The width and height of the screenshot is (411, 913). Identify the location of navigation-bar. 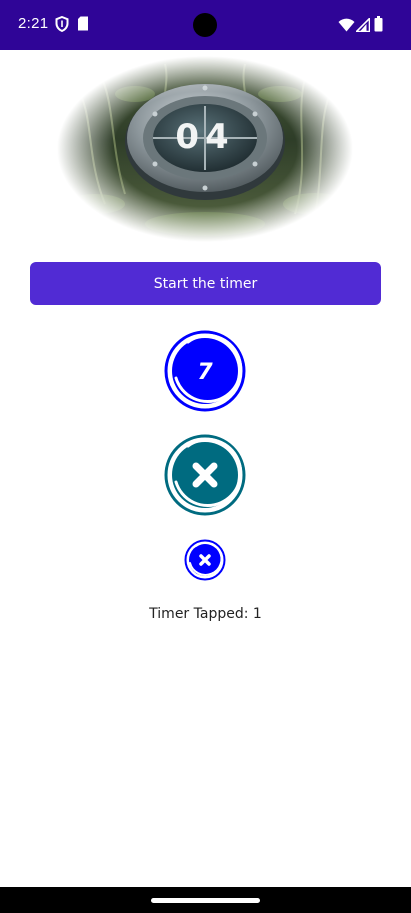
(205, 900).